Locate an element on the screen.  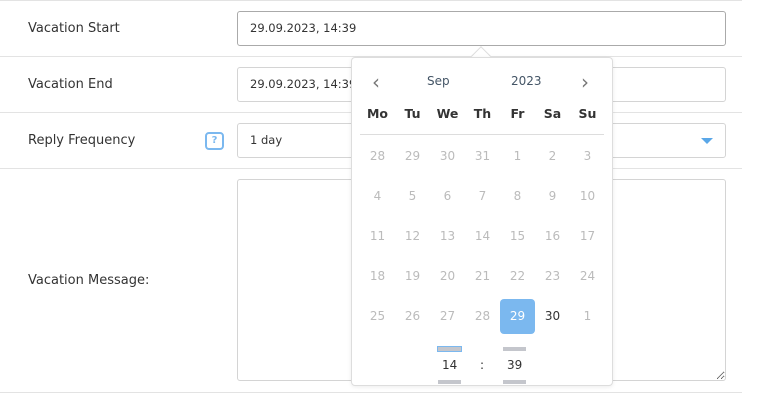
year-select: 2023 is located at coordinates (526, 81).